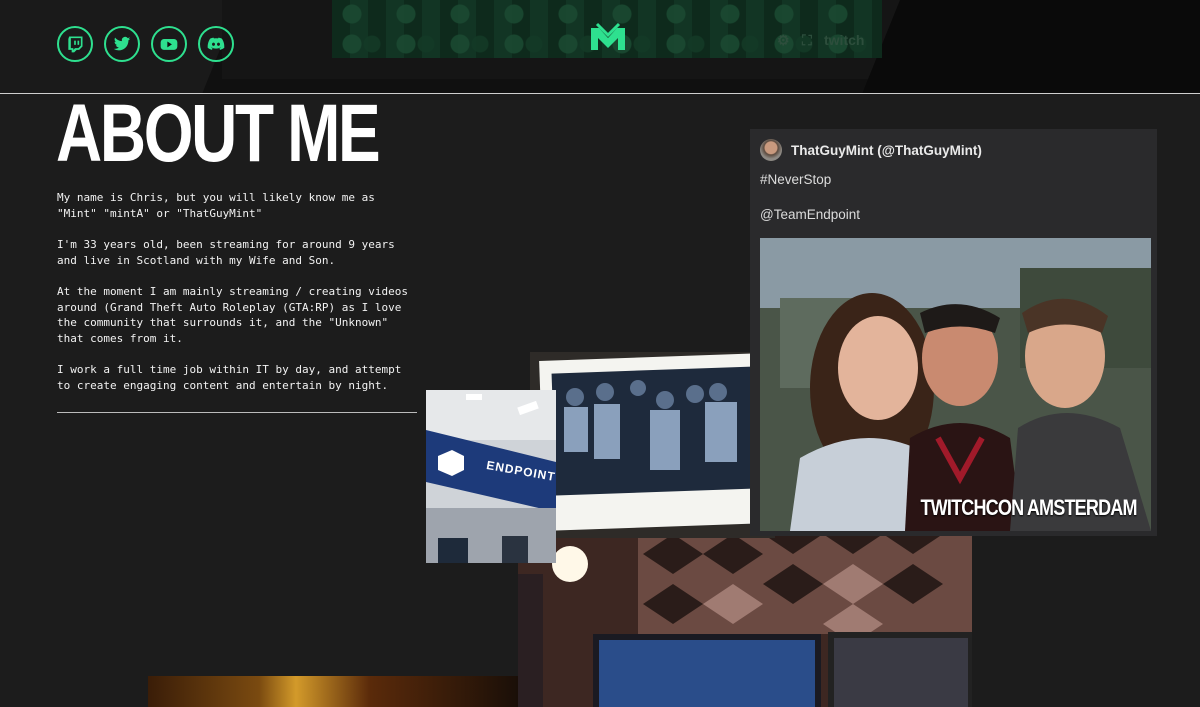  I want to click on stream-embed: ⚙ ⛶ twitch, so click(607, 29).